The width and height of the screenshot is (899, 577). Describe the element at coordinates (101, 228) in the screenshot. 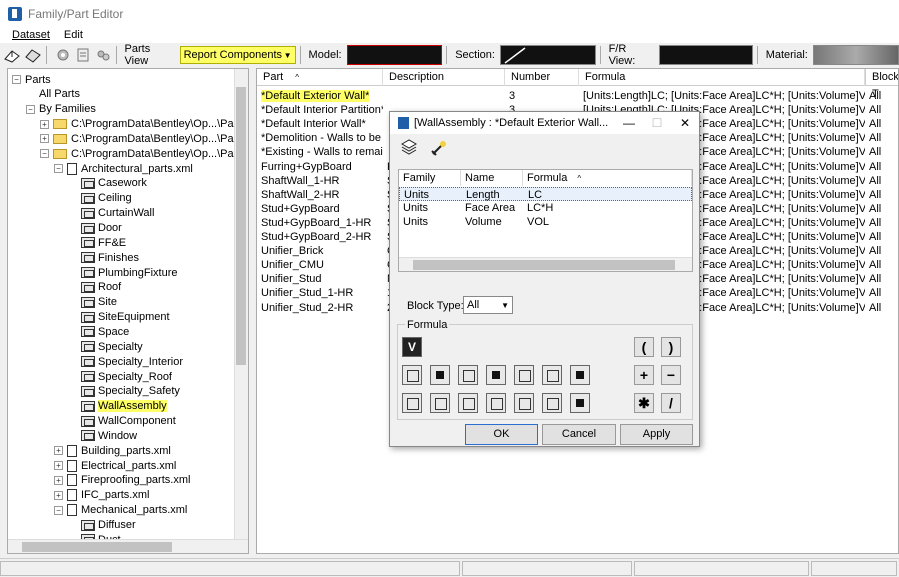

I see `tree-item: Door` at that location.